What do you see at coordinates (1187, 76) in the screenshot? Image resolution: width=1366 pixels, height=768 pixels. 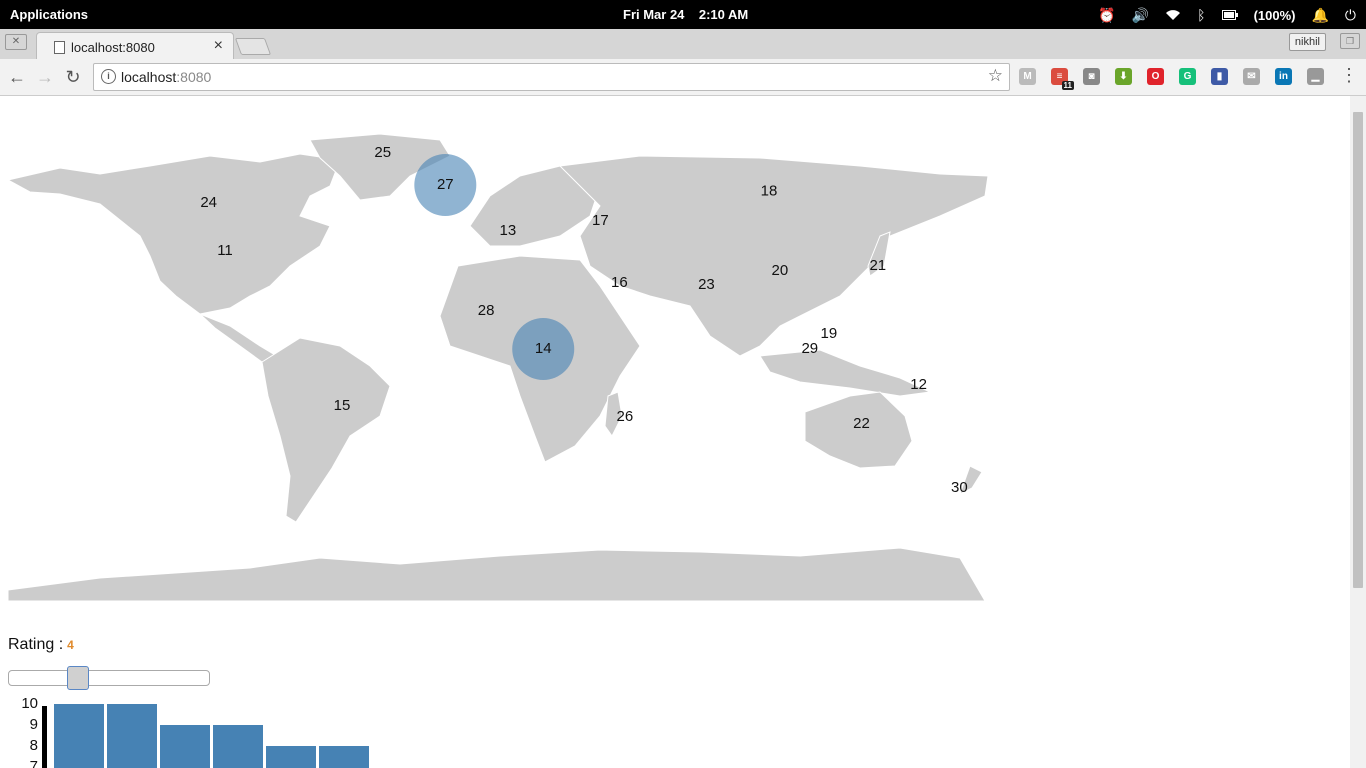 I see `grammarly-extension-icon: G` at bounding box center [1187, 76].